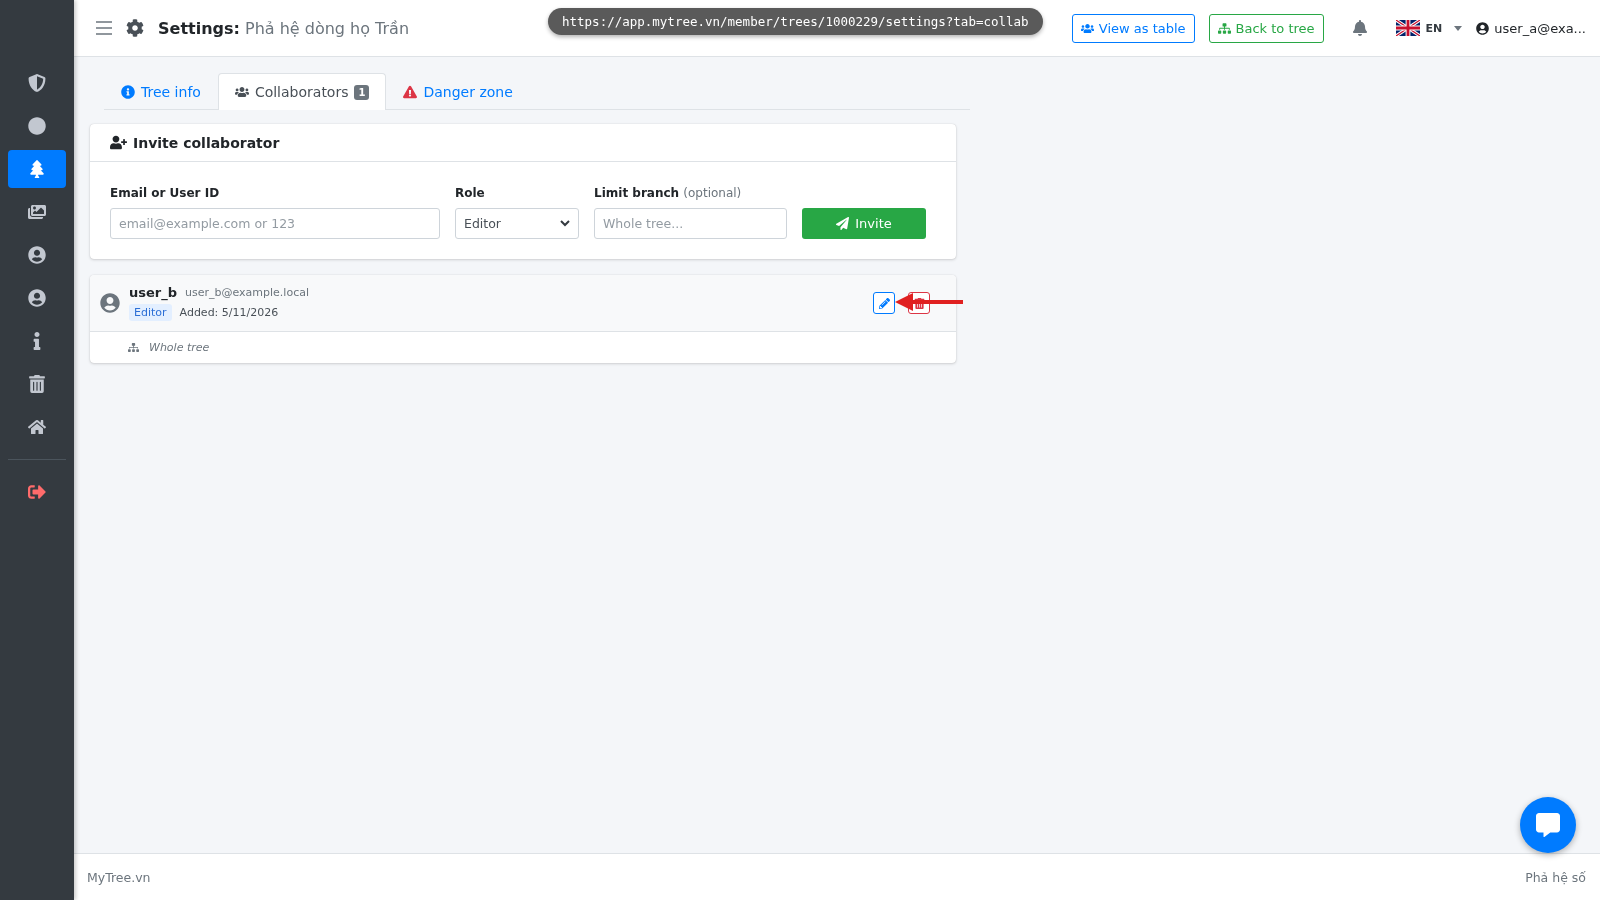 This screenshot has height=900, width=1600. I want to click on url-label: https://app.mytree.vn/member/trees/1000229/settings?tab=collab, so click(795, 21).